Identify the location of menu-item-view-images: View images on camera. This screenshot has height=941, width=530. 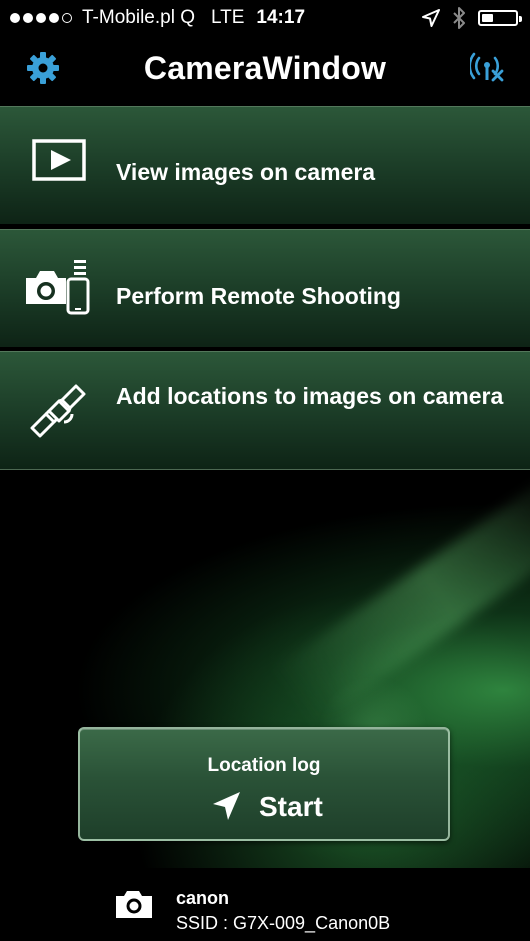
(265, 165).